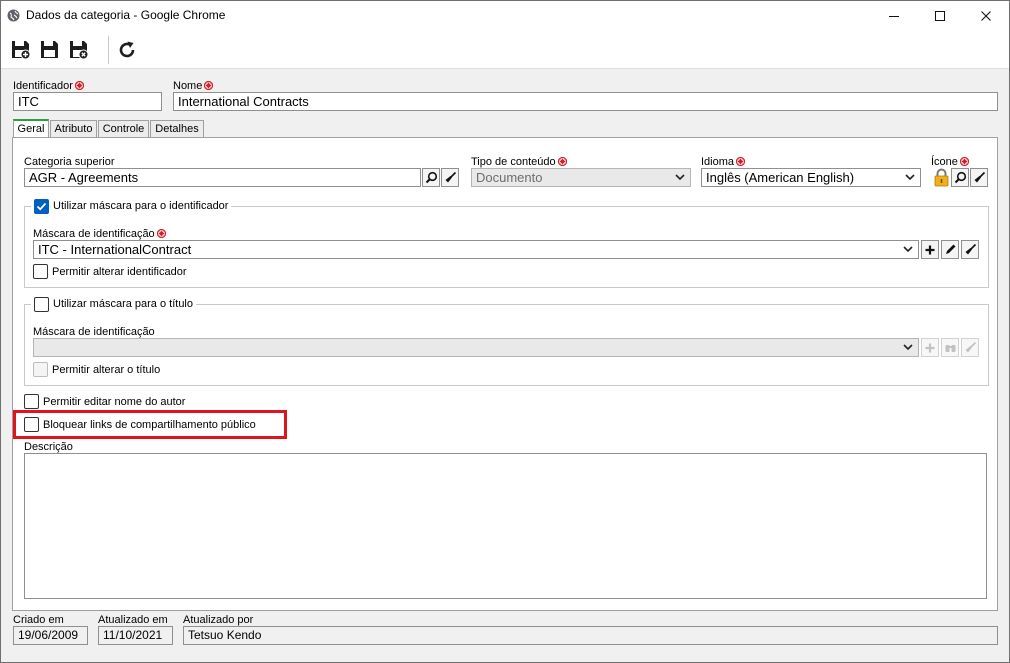 The width and height of the screenshot is (1010, 663). I want to click on updated-field: 11/10/2021, so click(135, 635).